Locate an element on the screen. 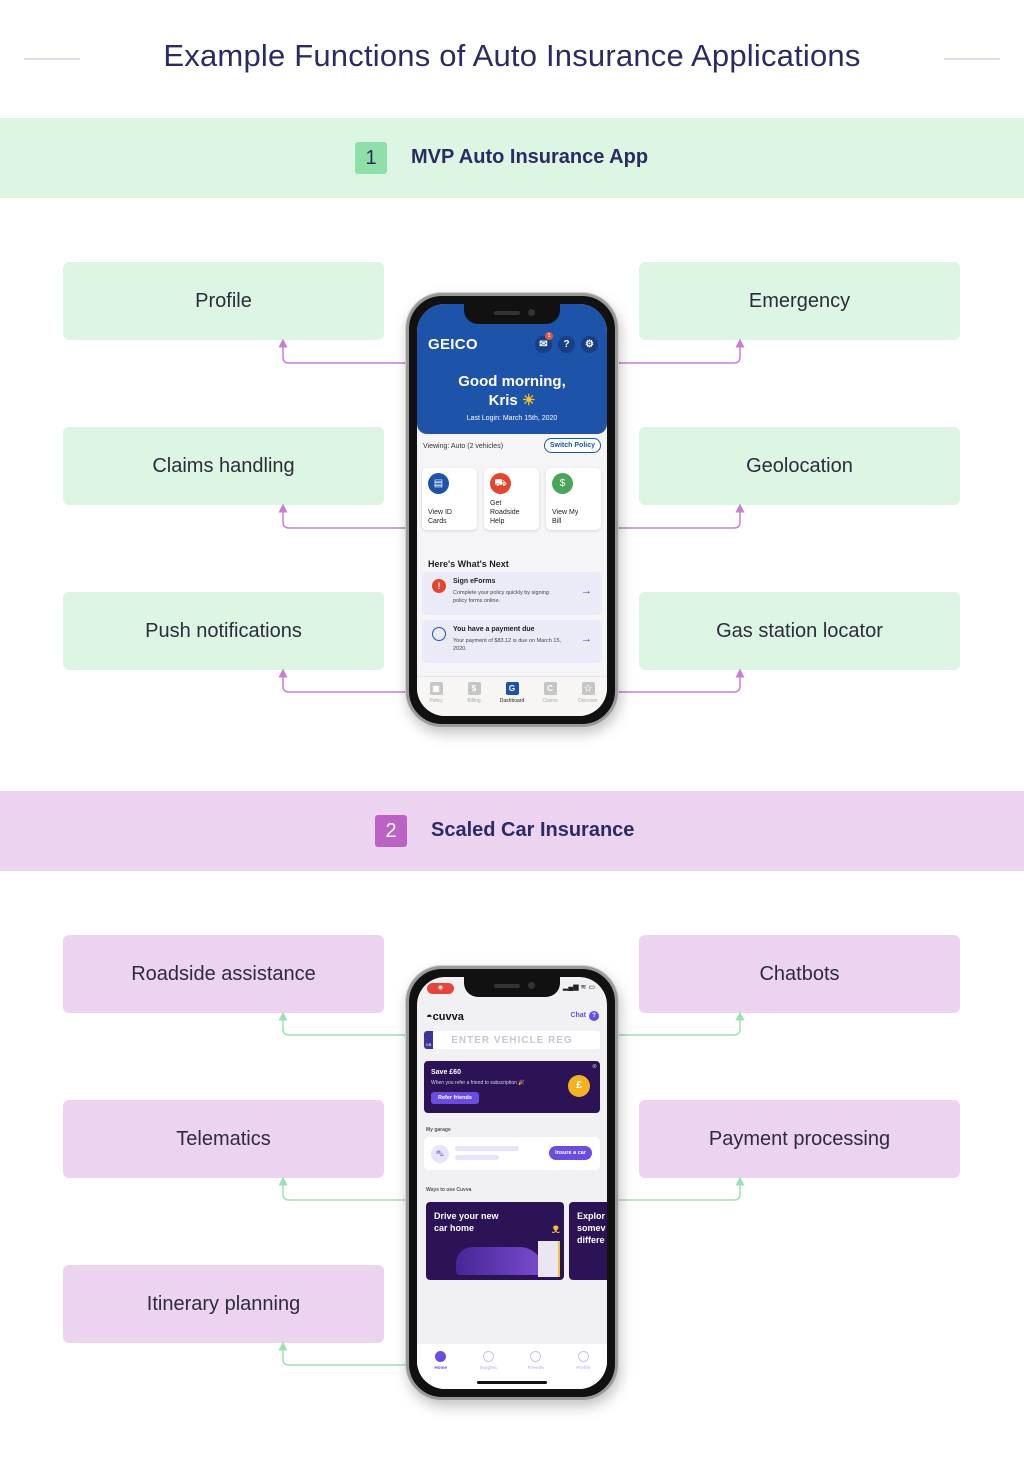  card-roadside-help: ⛟ Get Roadside Help is located at coordinates (511, 499).